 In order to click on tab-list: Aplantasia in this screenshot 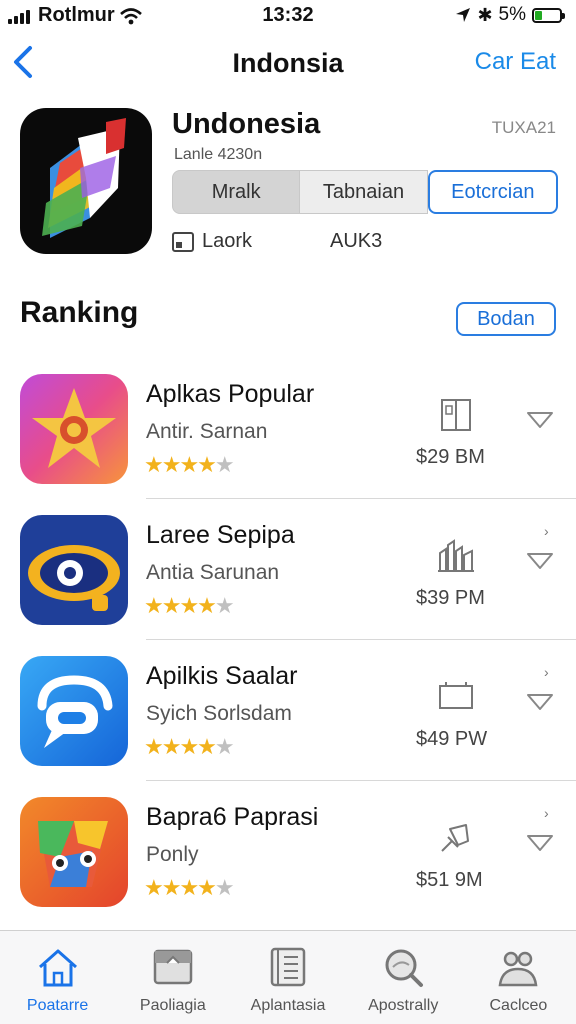, I will do `click(287, 977)`.